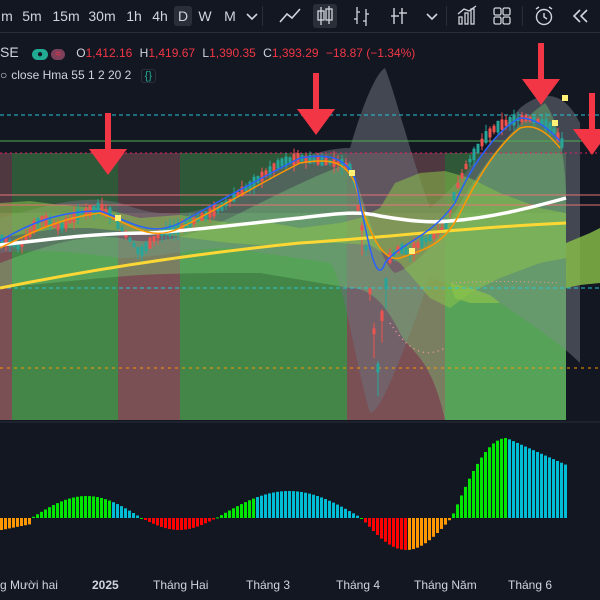 This screenshot has height=600, width=600. Describe the element at coordinates (290, 16) in the screenshot. I see `line-chart-icon` at that location.